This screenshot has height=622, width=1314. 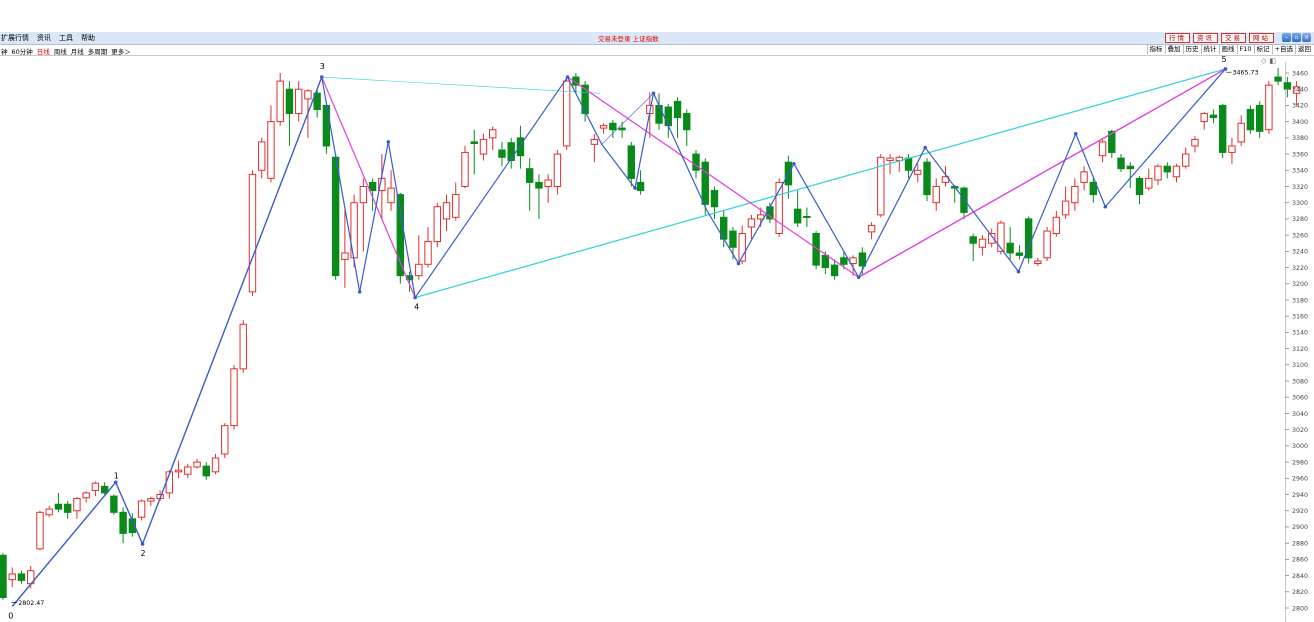 What do you see at coordinates (1262, 49) in the screenshot?
I see `mark-button: 标记` at bounding box center [1262, 49].